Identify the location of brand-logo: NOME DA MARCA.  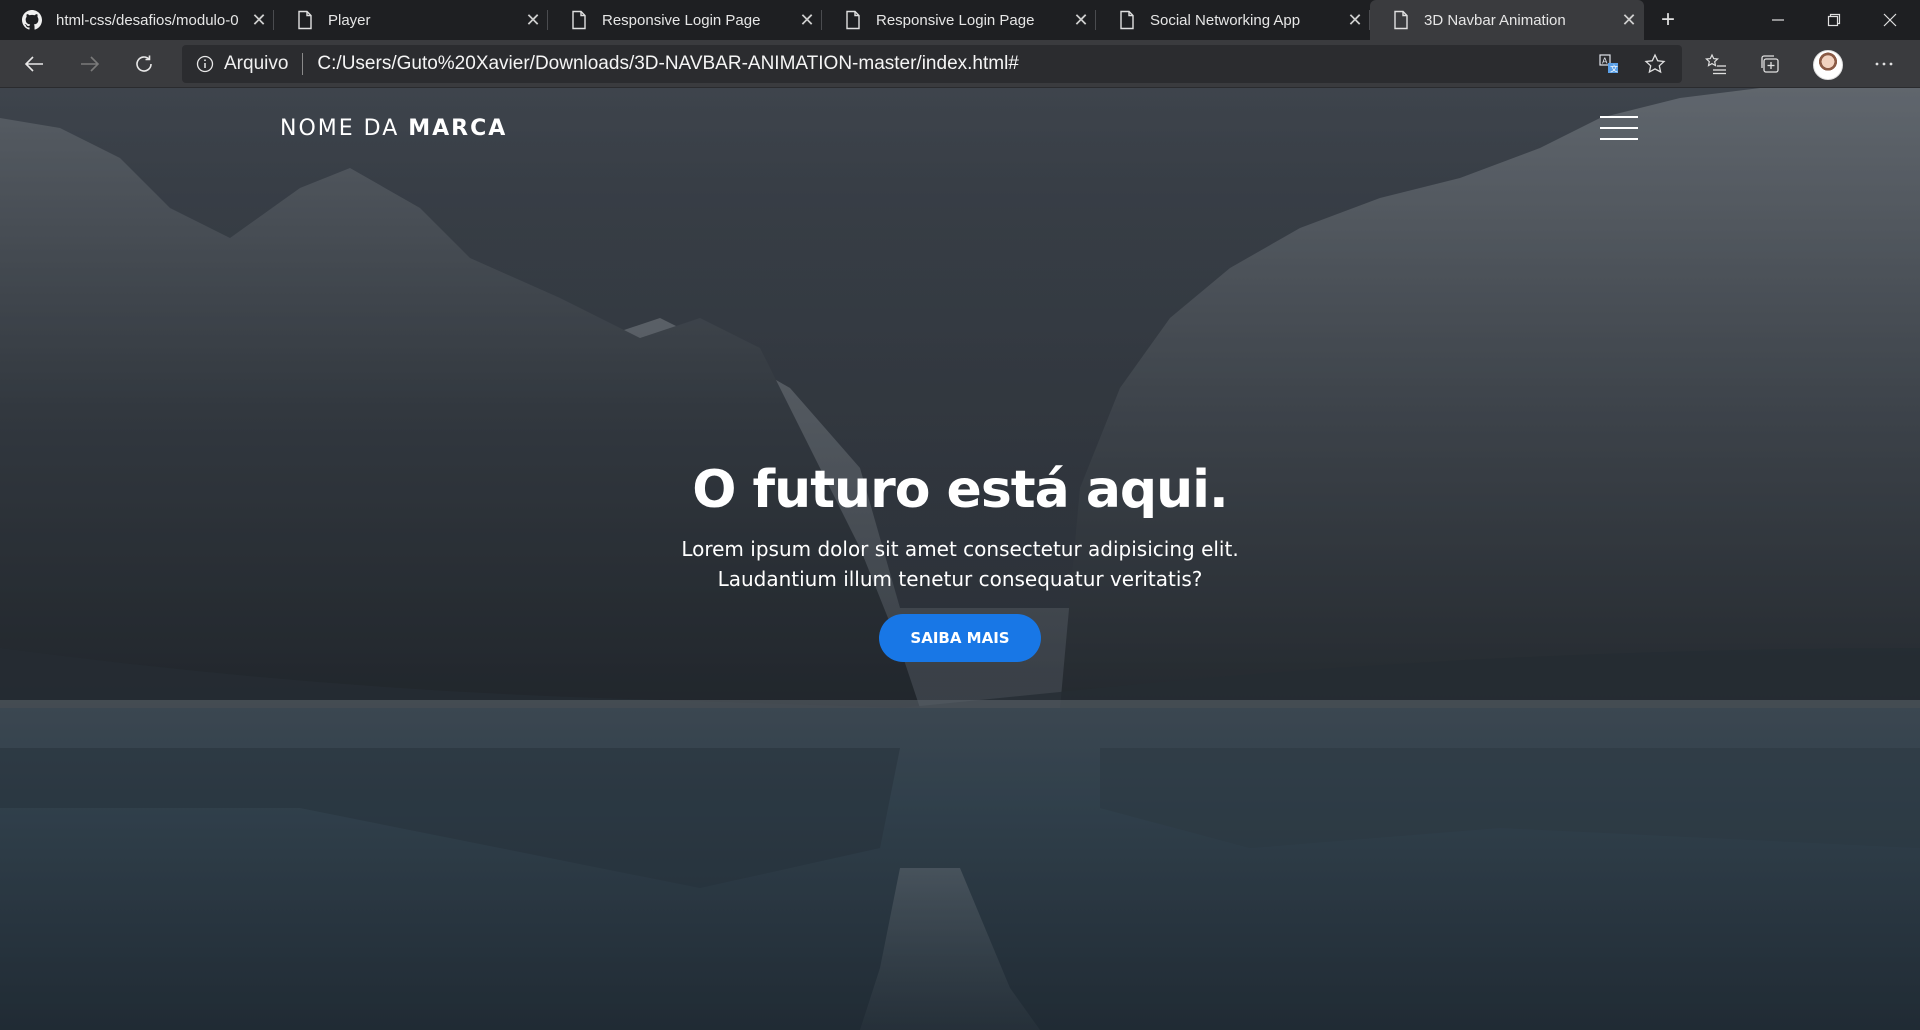
(393, 128).